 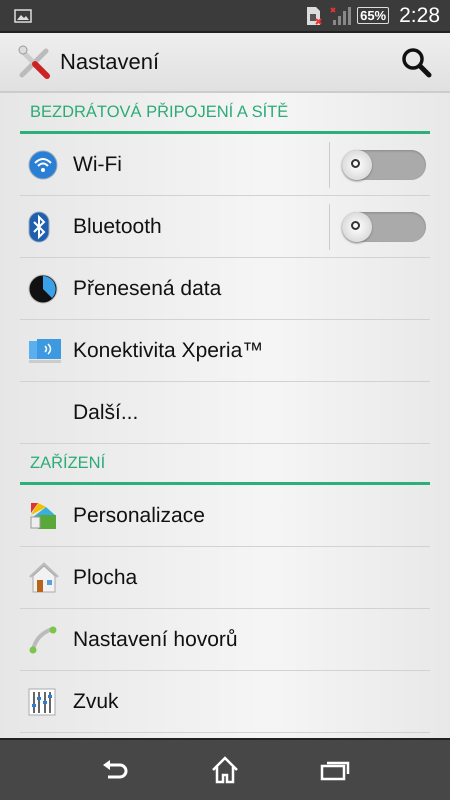 I want to click on search-icon, so click(x=416, y=62).